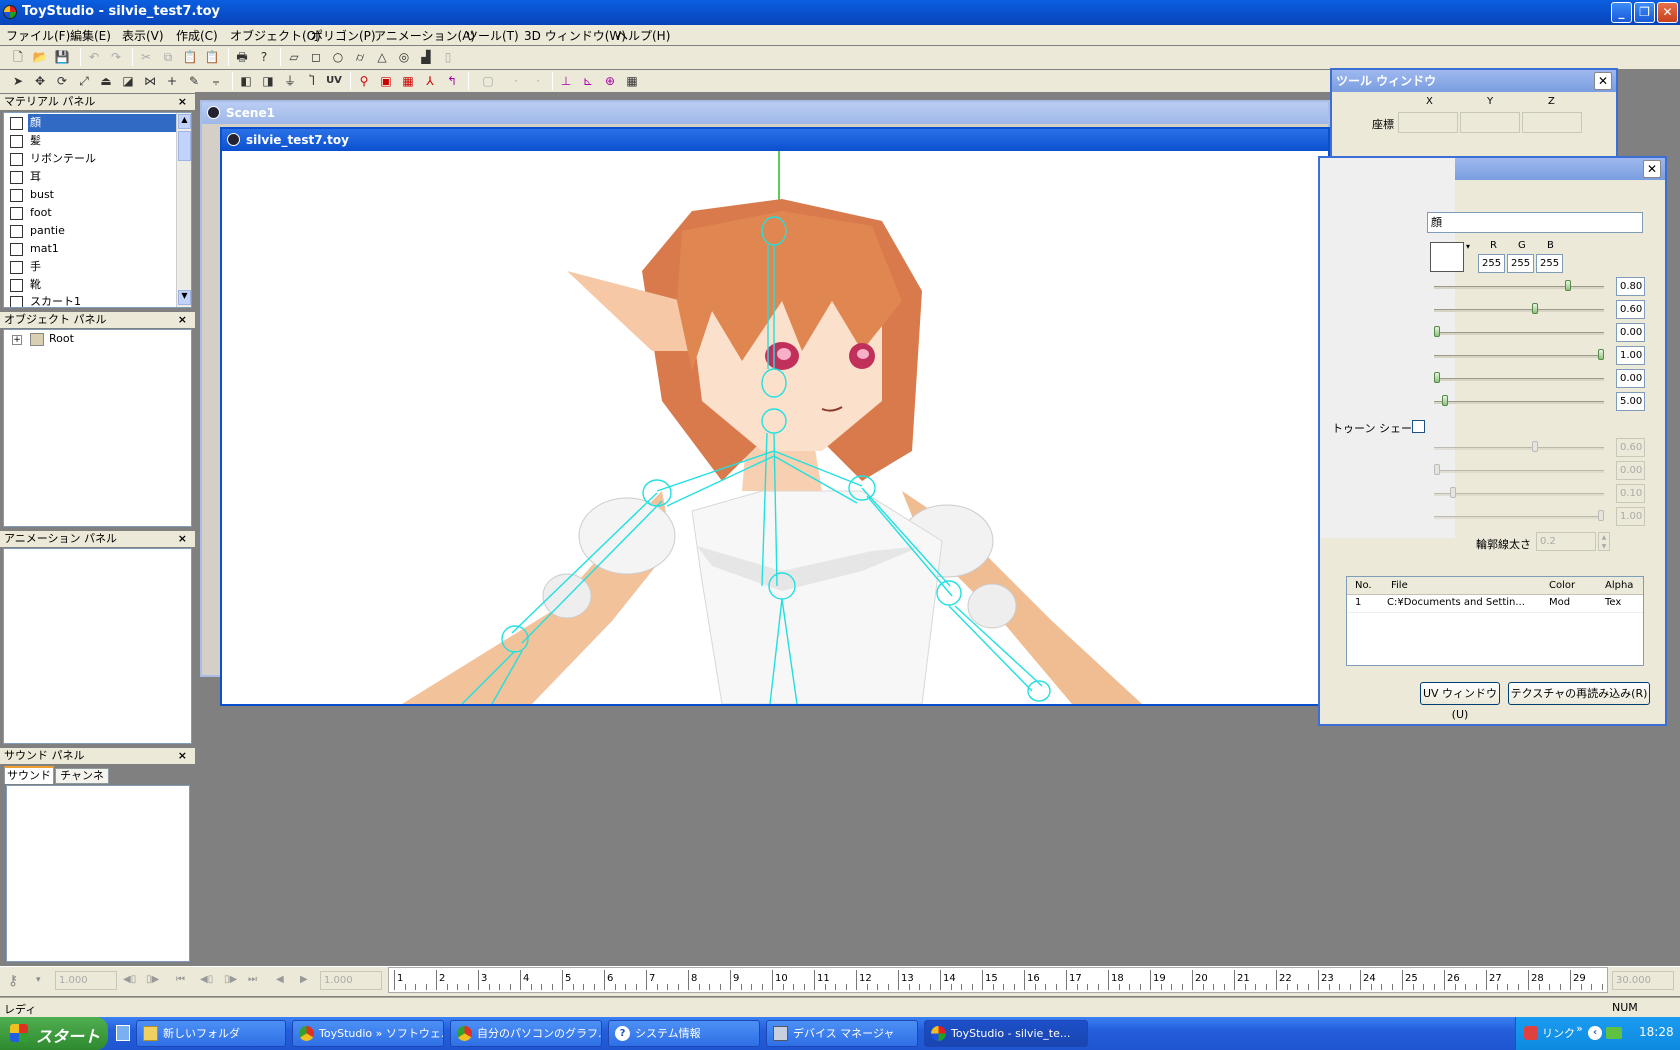 Image resolution: width=1680 pixels, height=1050 pixels. I want to click on snap-x-icon: ⊥, so click(566, 81).